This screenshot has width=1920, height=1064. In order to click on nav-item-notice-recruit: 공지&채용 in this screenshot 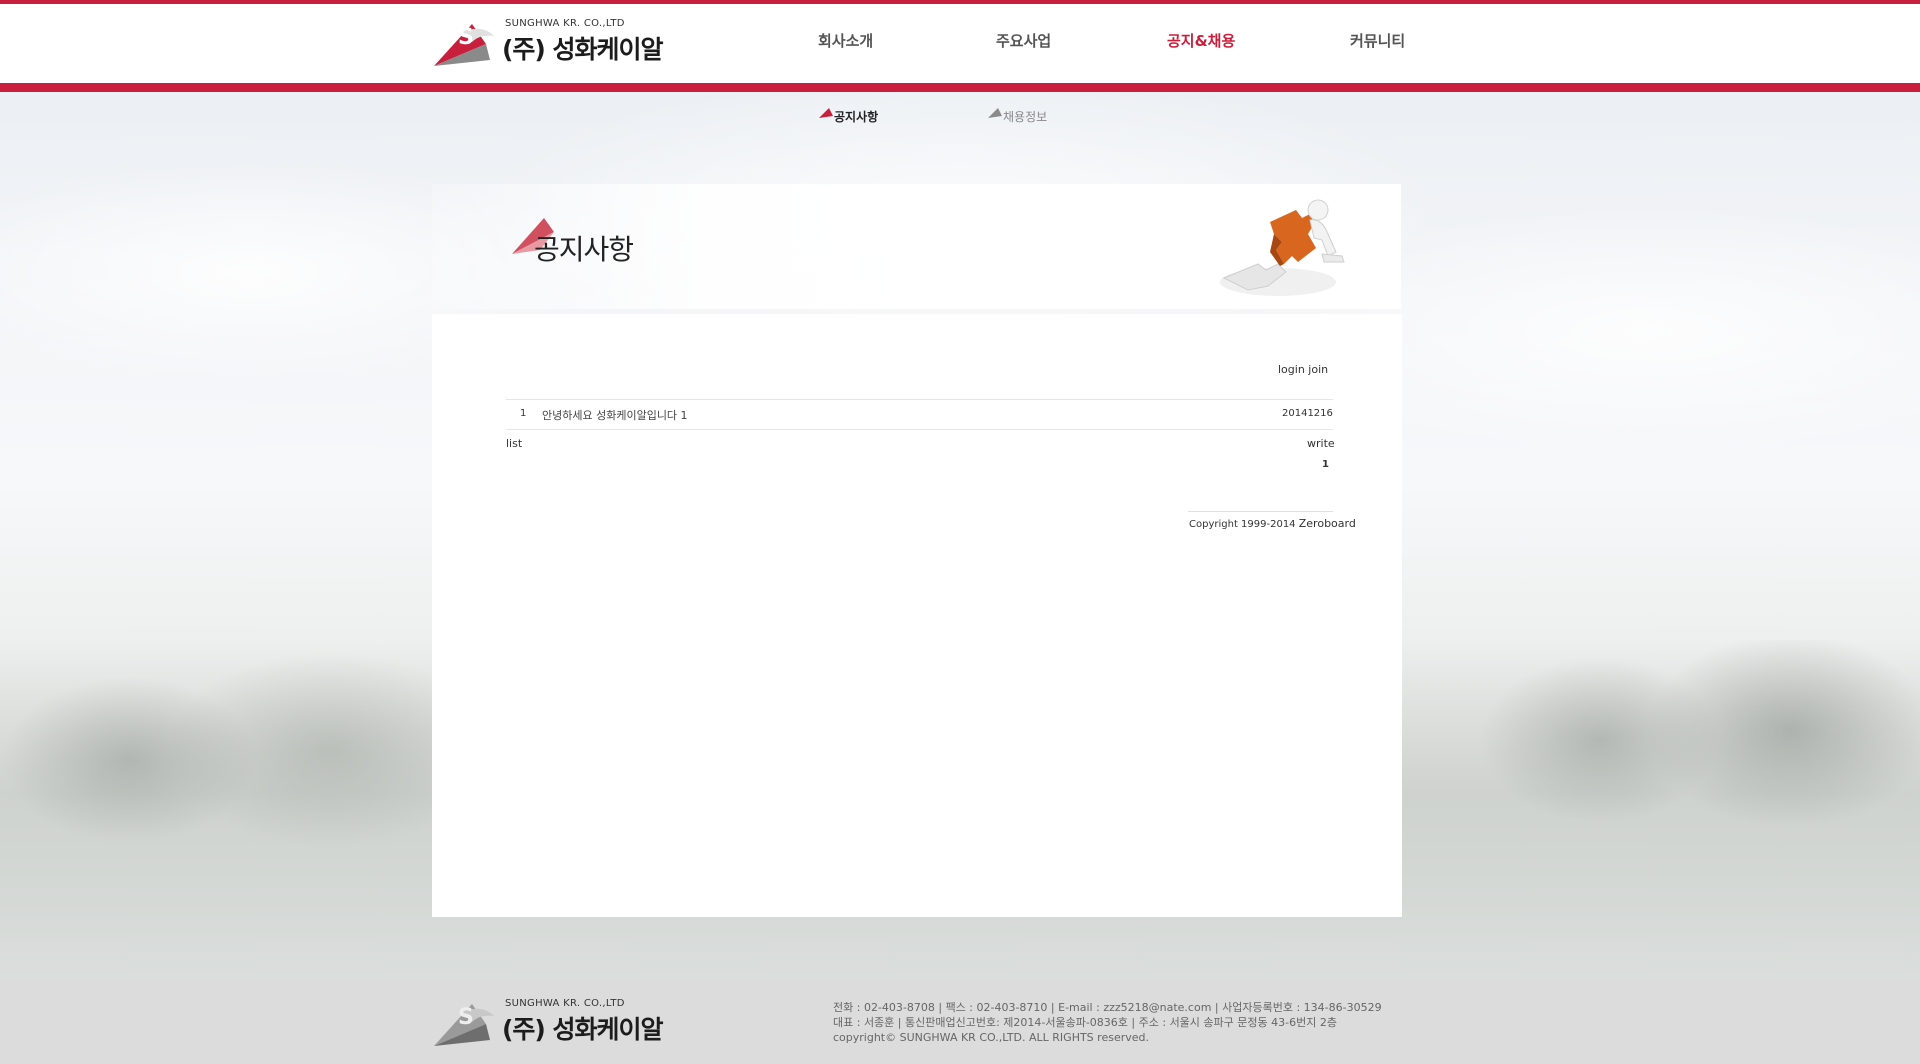, I will do `click(1201, 40)`.